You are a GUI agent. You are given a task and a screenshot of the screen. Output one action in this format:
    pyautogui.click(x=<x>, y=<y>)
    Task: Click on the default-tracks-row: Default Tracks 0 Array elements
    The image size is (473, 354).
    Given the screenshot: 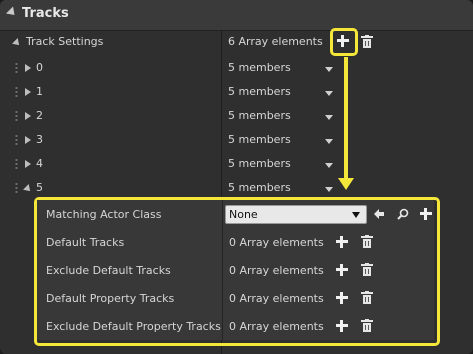 What is the action you would take?
    pyautogui.click(x=235, y=242)
    